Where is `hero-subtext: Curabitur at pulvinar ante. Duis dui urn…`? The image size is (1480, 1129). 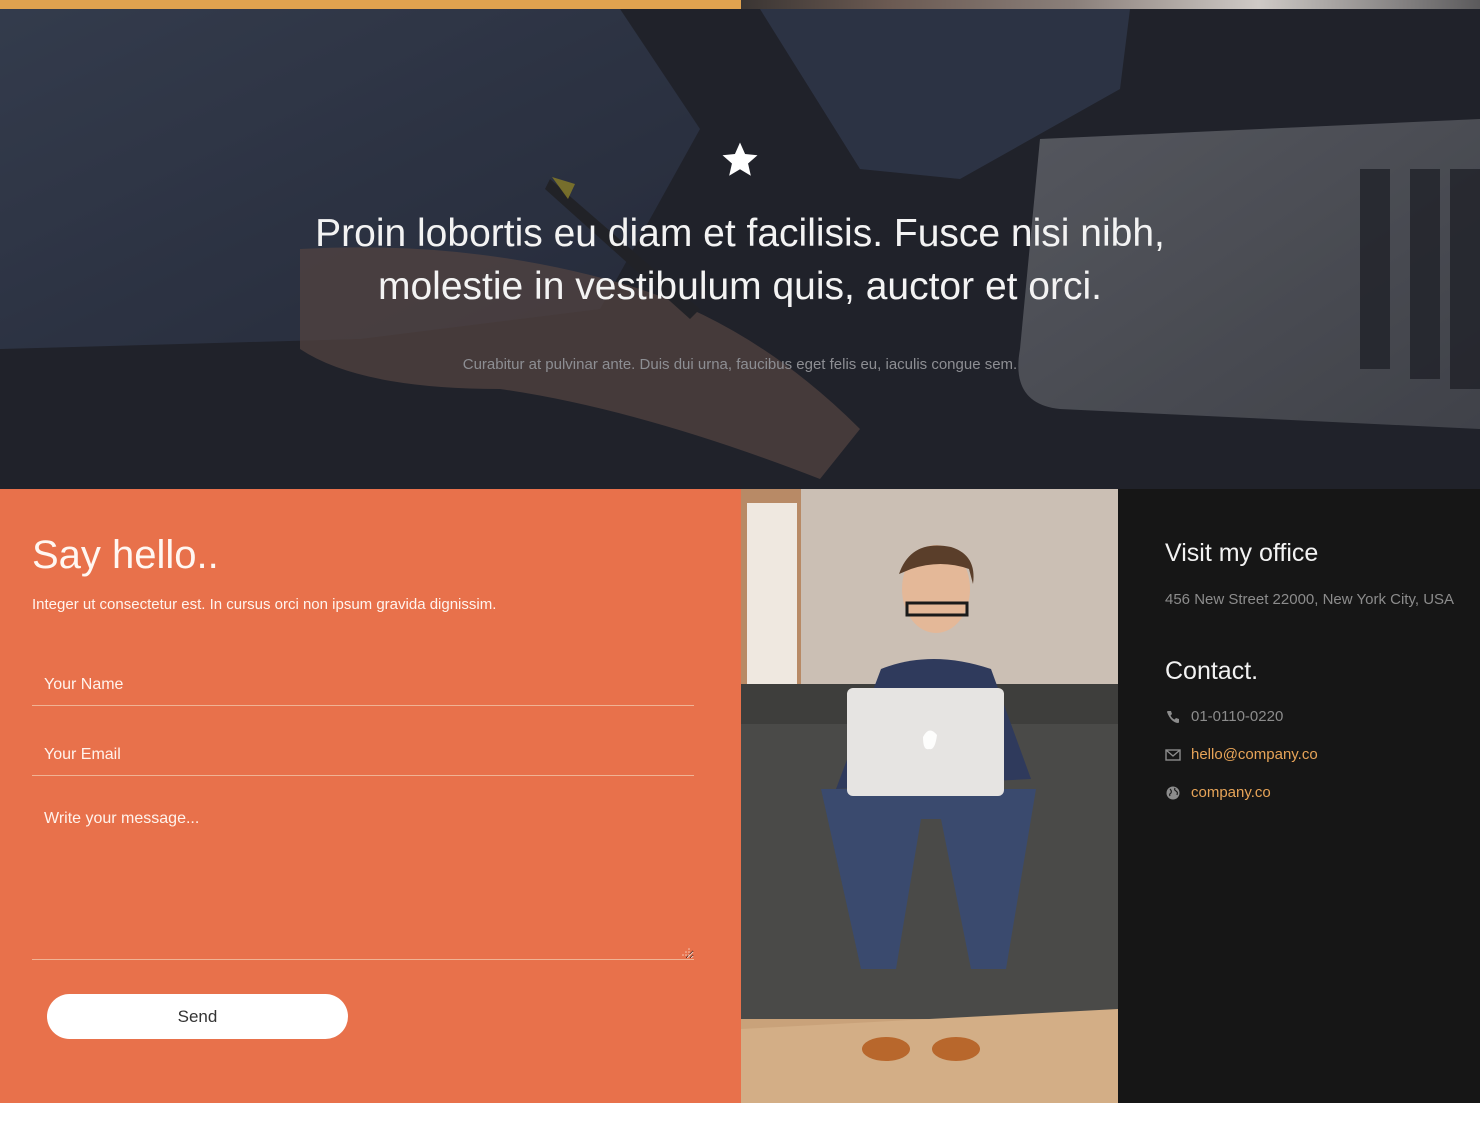 hero-subtext: Curabitur at pulvinar ante. Duis dui urn… is located at coordinates (740, 364).